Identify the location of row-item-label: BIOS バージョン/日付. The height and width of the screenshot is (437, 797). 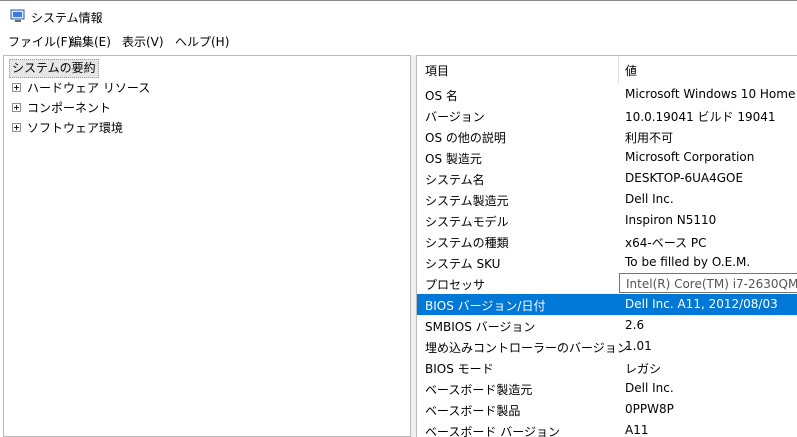
(485, 306).